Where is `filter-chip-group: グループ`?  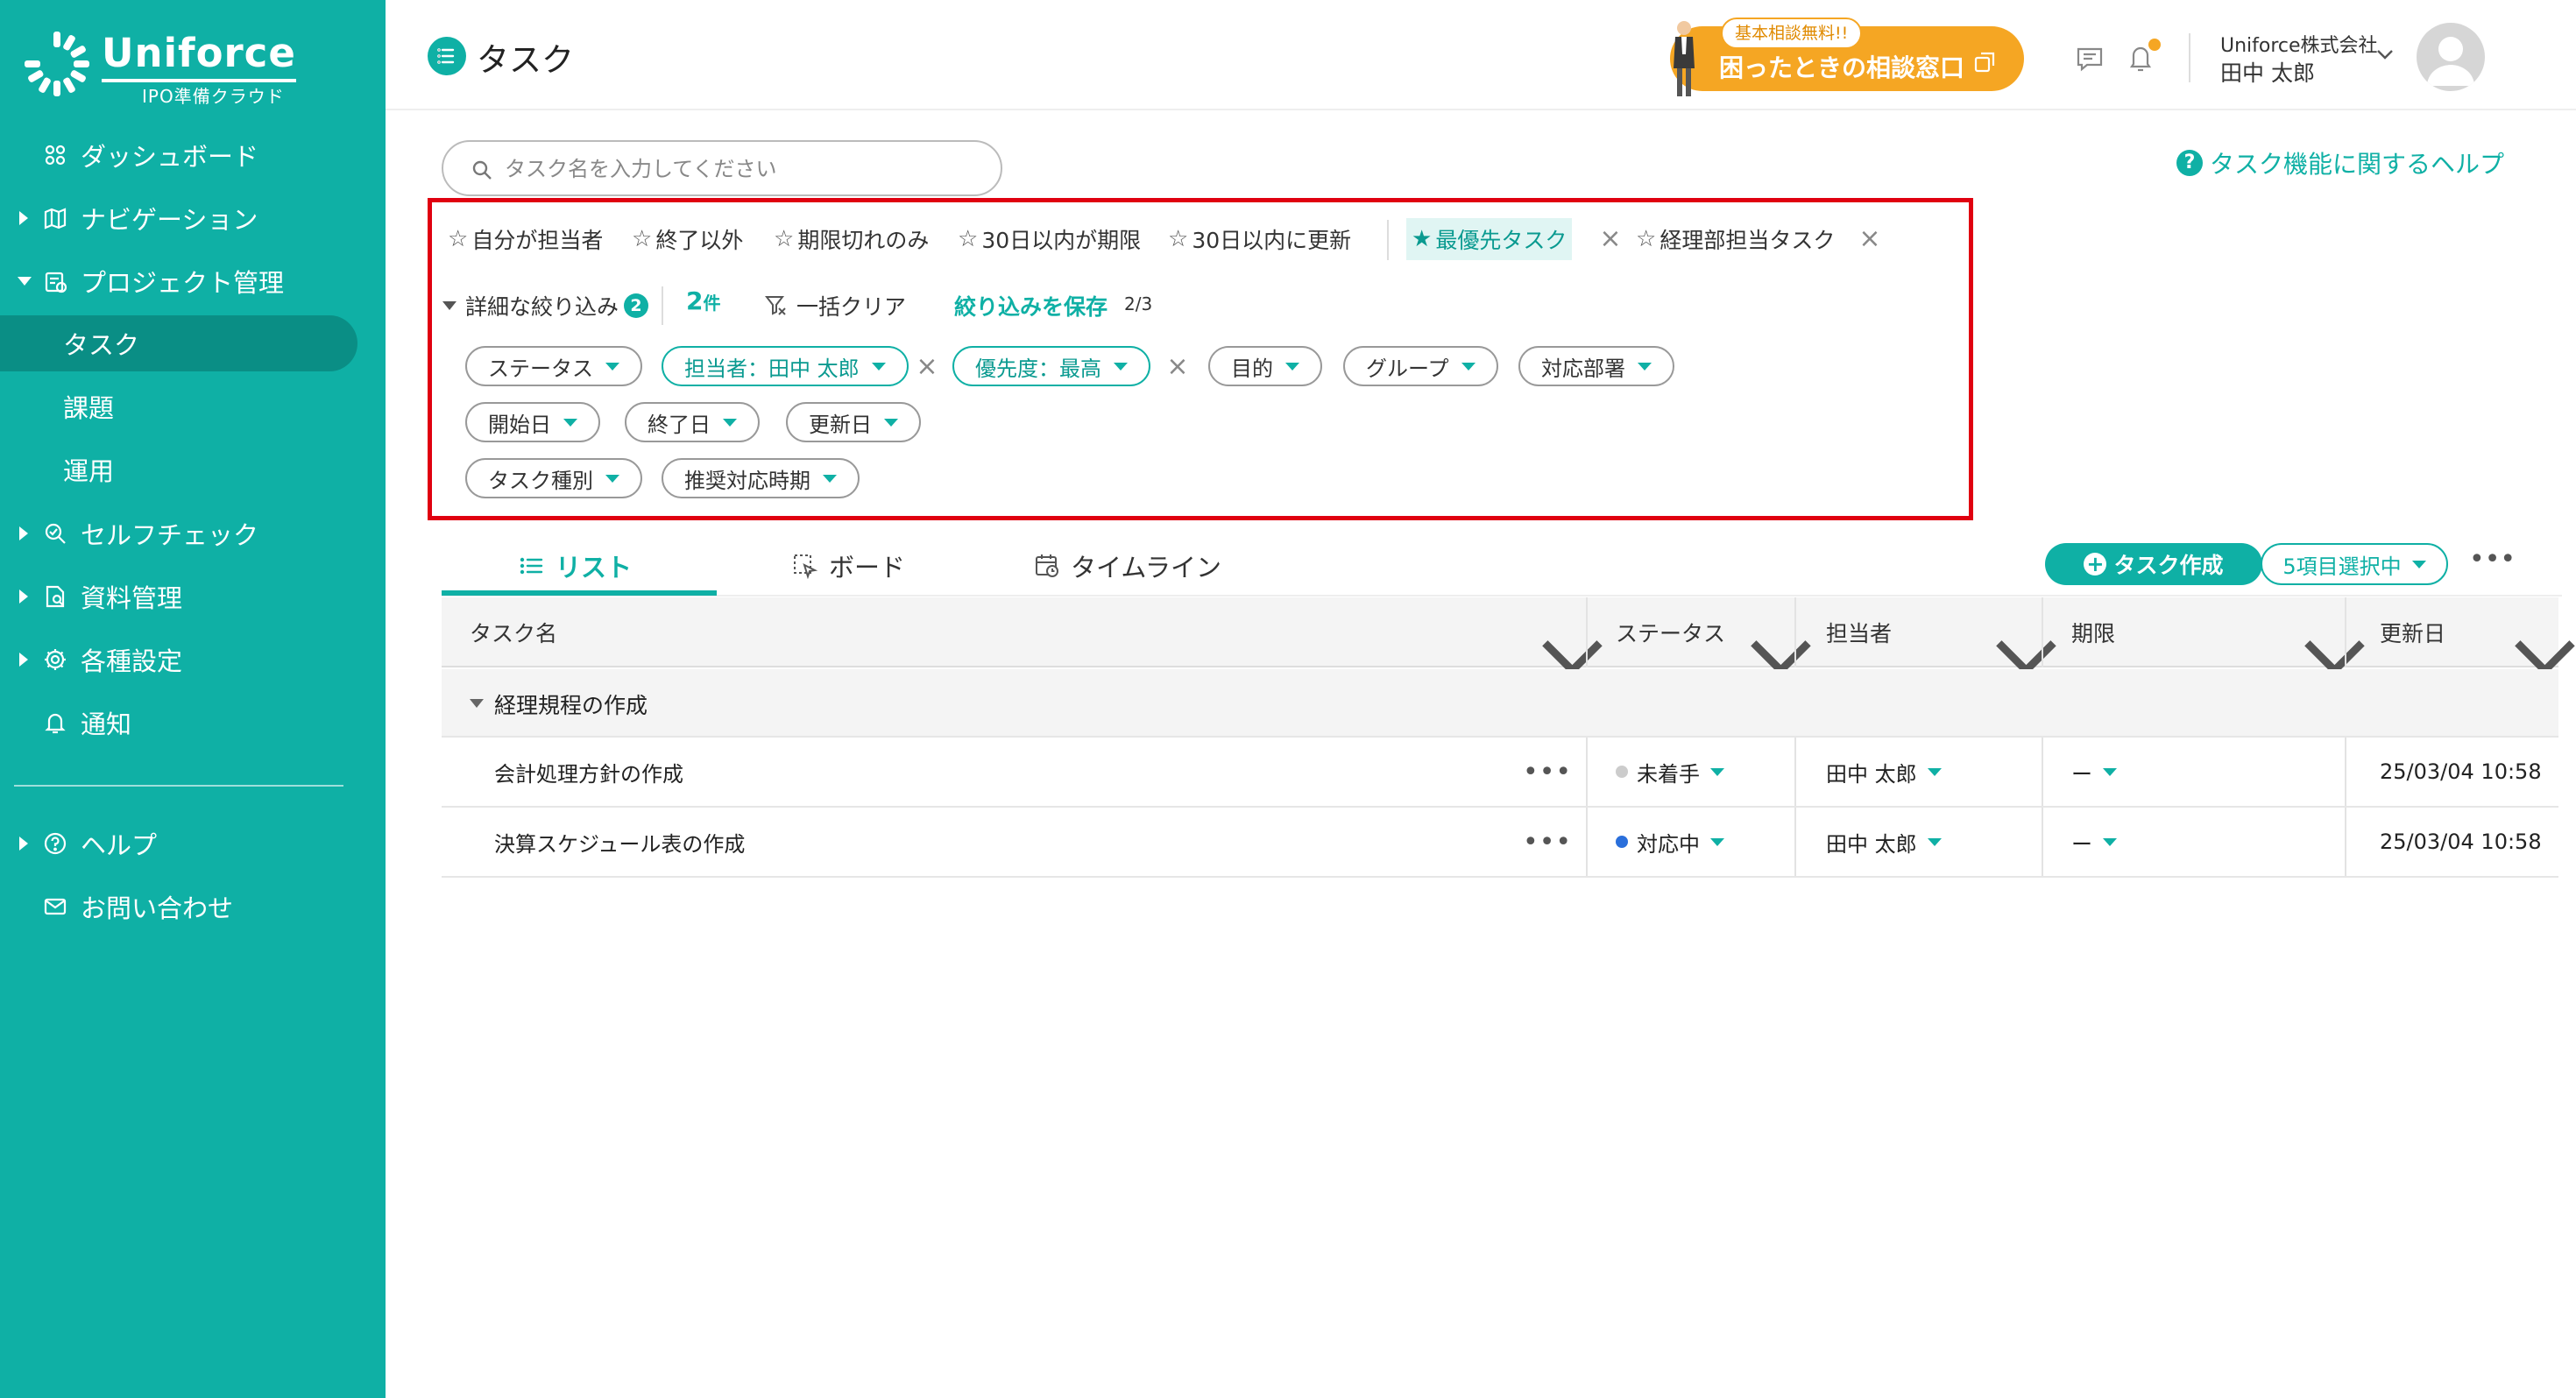 filter-chip-group: グループ is located at coordinates (1420, 366).